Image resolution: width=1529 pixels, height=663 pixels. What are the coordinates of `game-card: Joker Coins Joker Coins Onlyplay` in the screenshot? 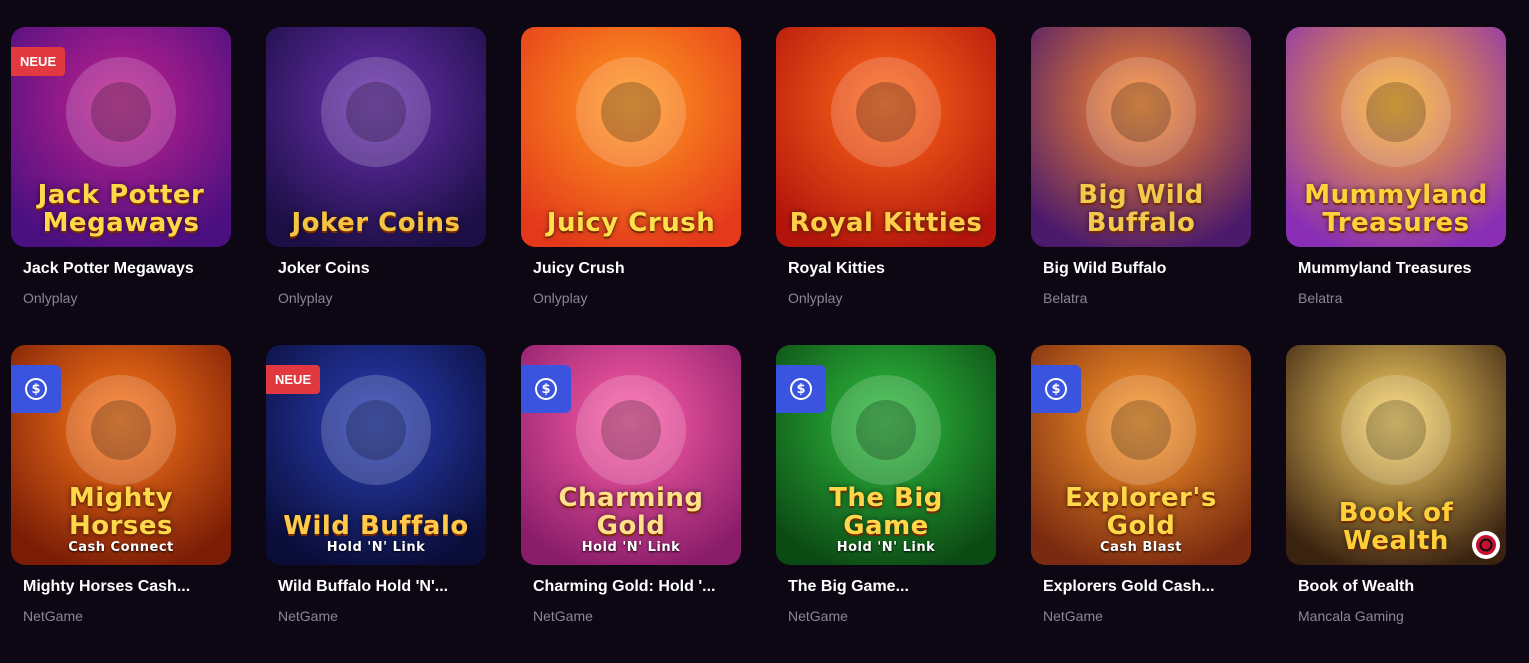 It's located at (376, 186).